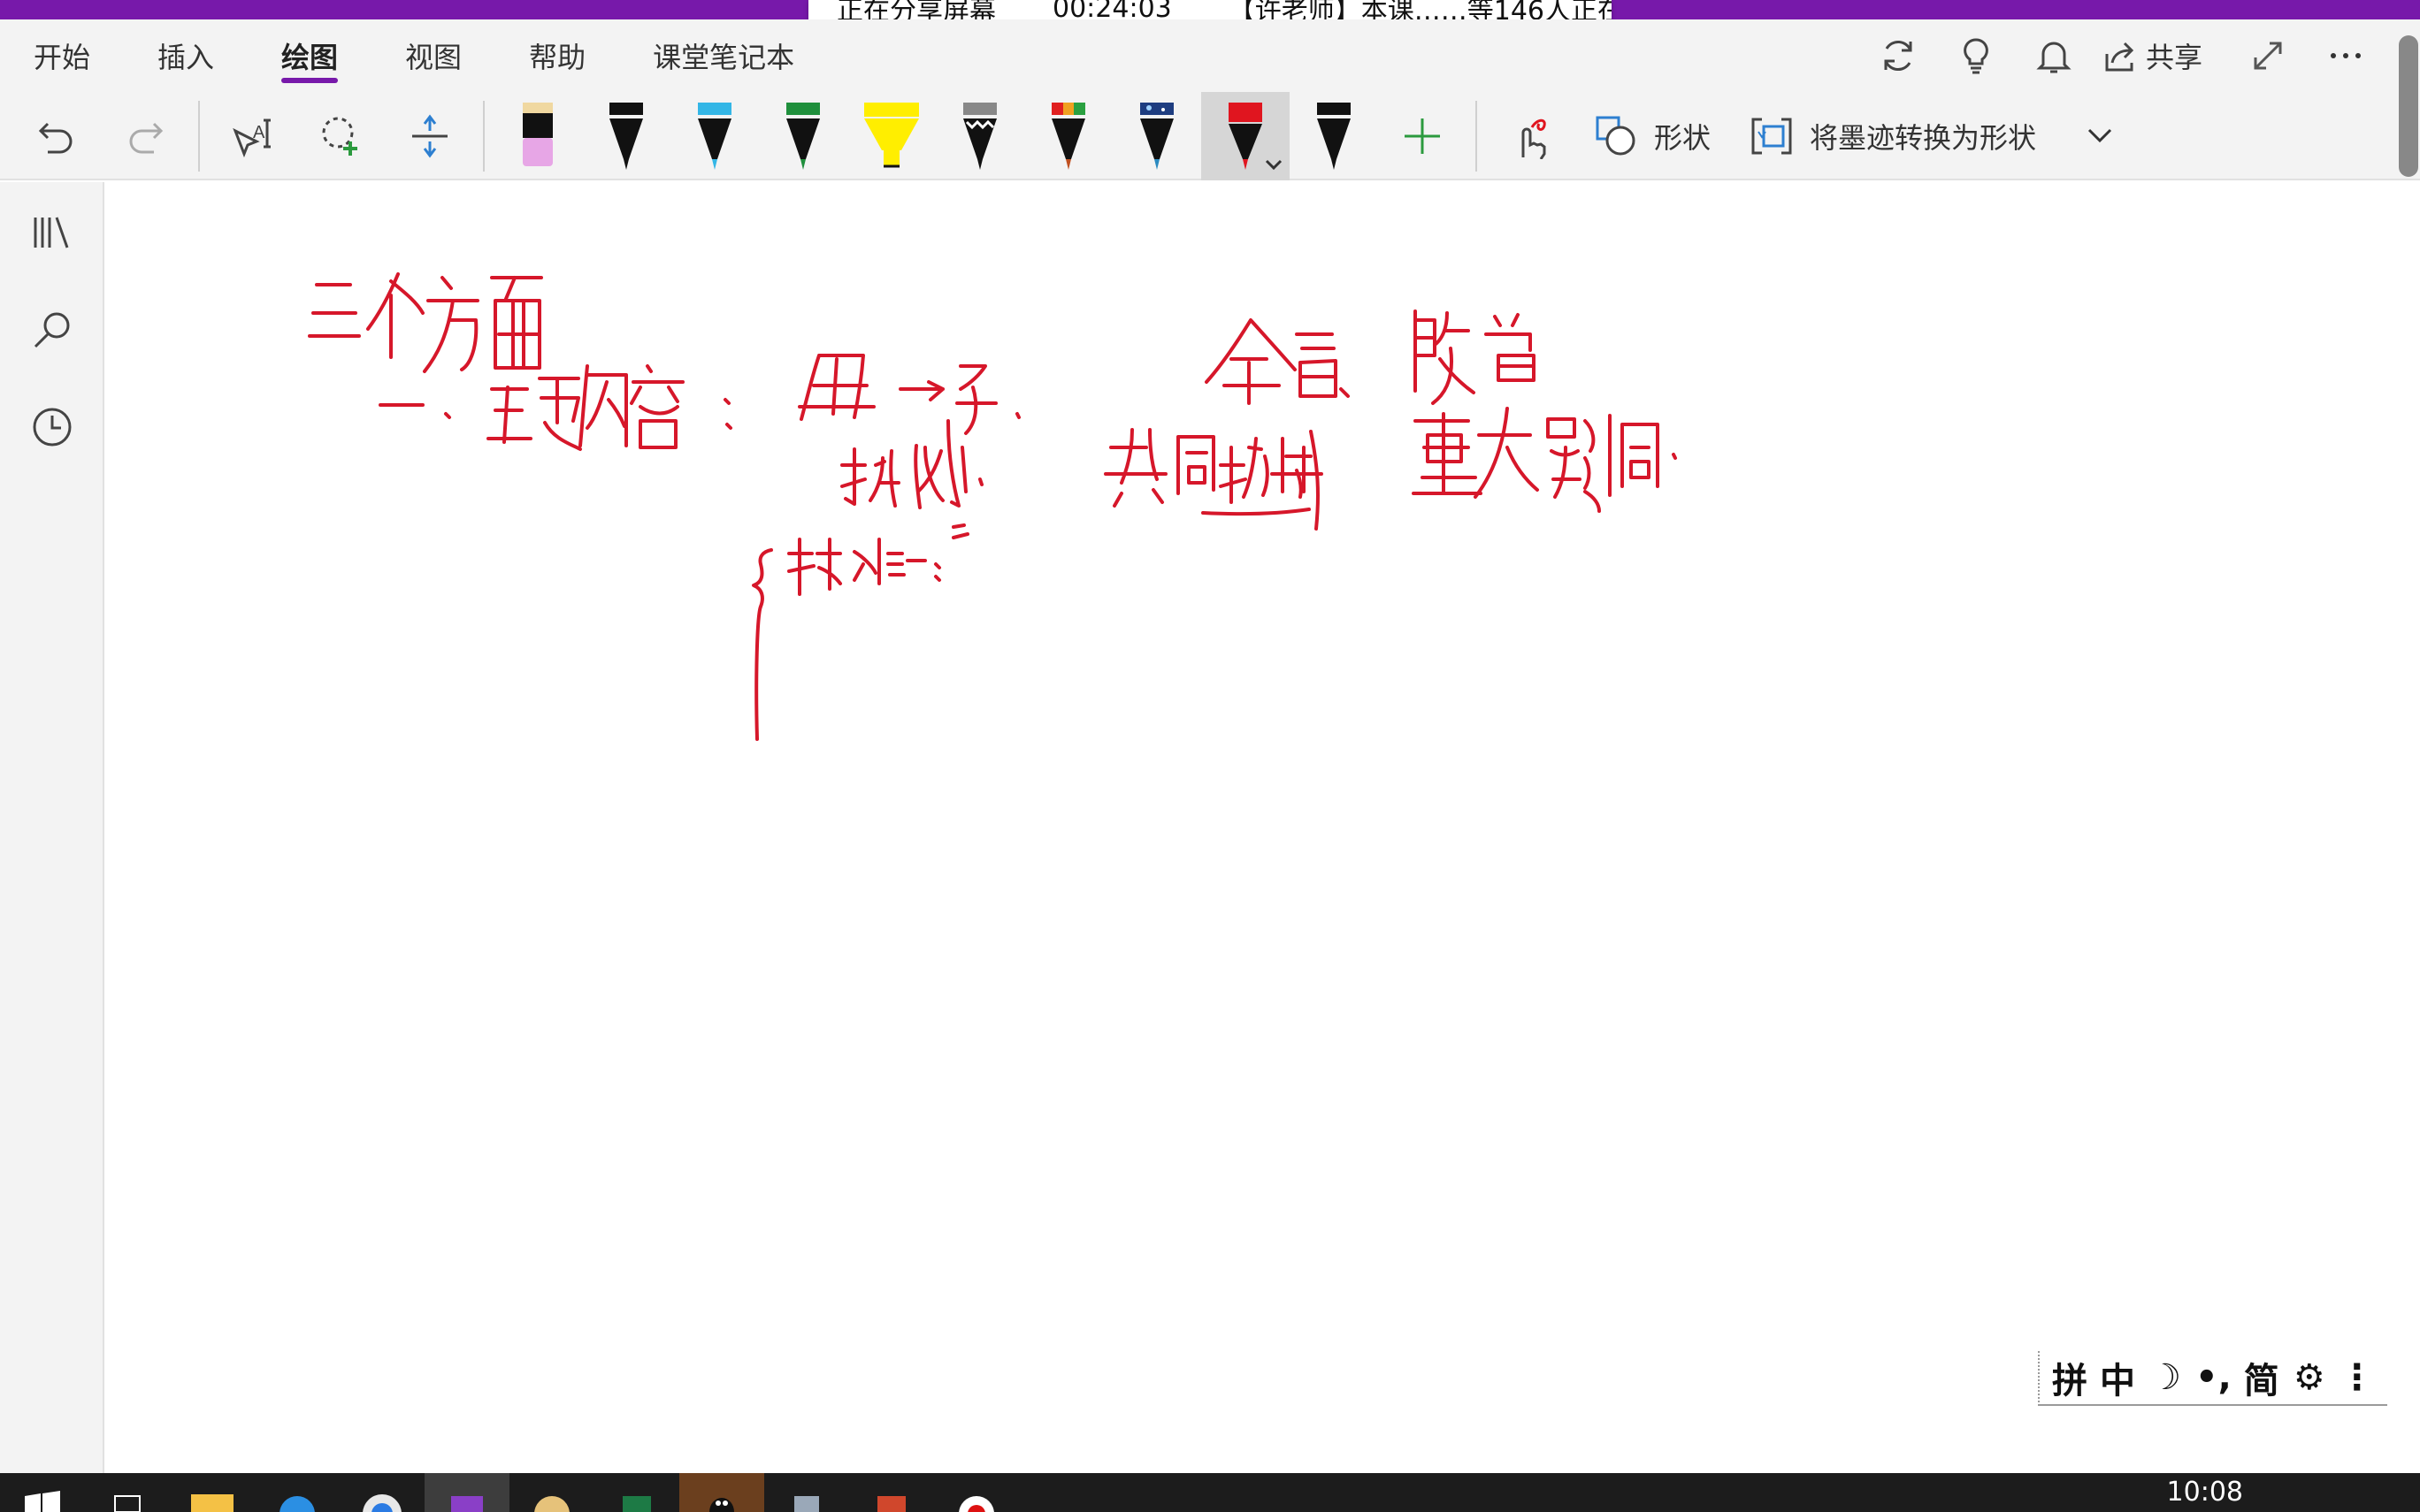 The image size is (2420, 1512). What do you see at coordinates (145, 136) in the screenshot?
I see `redo-icon` at bounding box center [145, 136].